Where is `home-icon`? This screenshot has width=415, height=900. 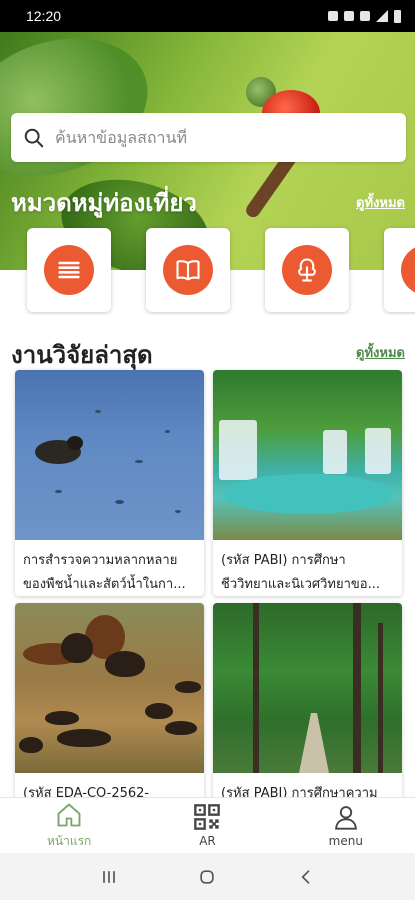
home-icon is located at coordinates (69, 814).